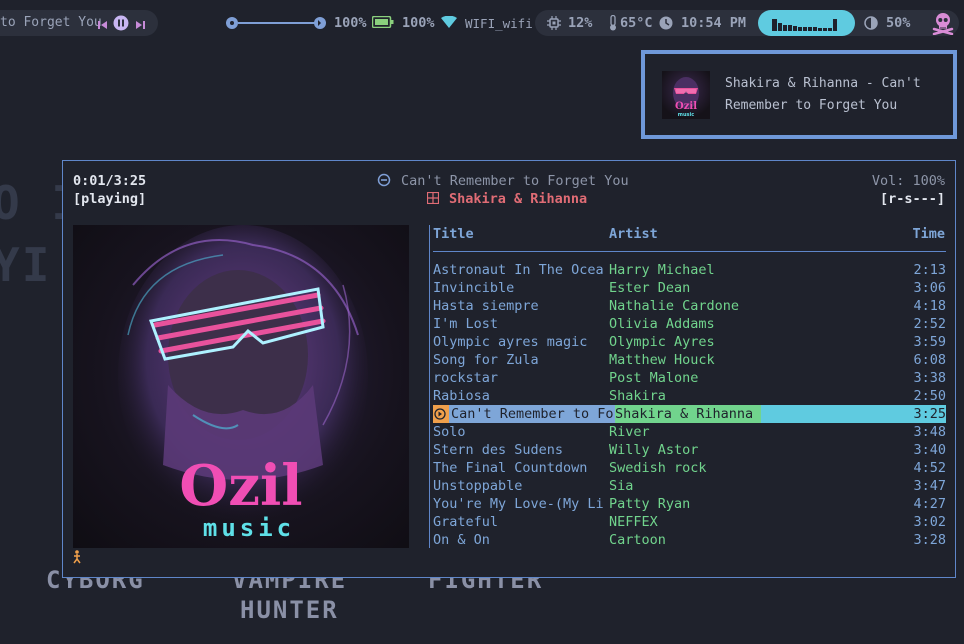  What do you see at coordinates (289, 610) in the screenshot?
I see `wallpaper-word-hunter: HUNTER` at bounding box center [289, 610].